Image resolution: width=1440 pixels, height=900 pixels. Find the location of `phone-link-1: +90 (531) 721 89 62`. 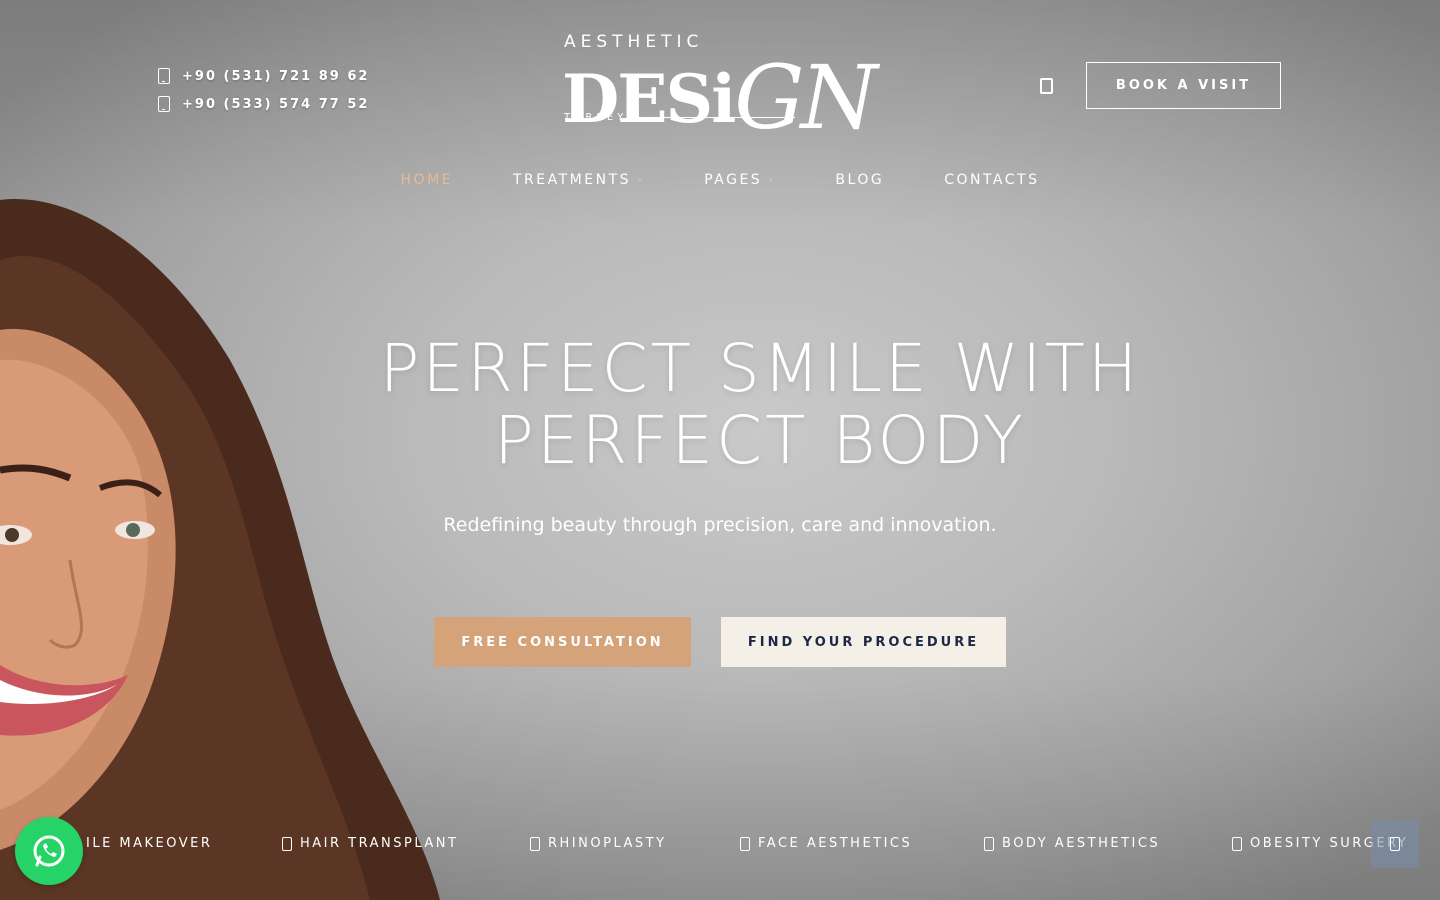

phone-link-1: +90 (531) 721 89 62 is located at coordinates (263, 76).